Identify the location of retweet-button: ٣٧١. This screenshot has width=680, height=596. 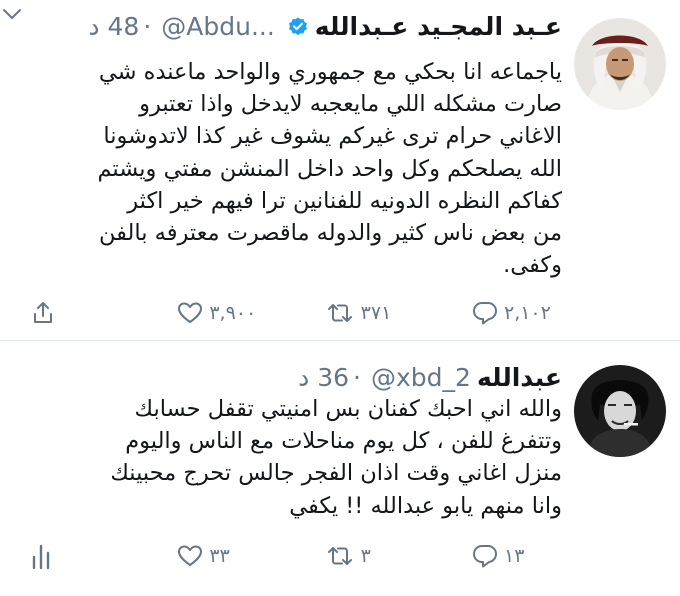
(370, 313).